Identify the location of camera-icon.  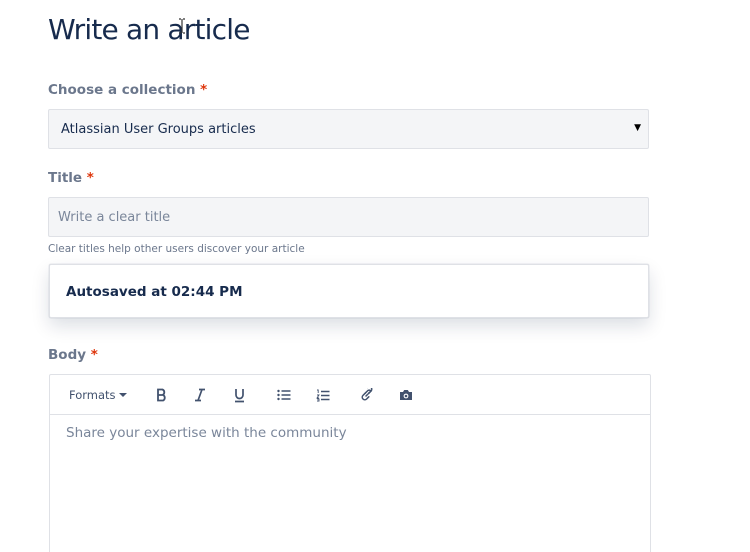
(406, 395).